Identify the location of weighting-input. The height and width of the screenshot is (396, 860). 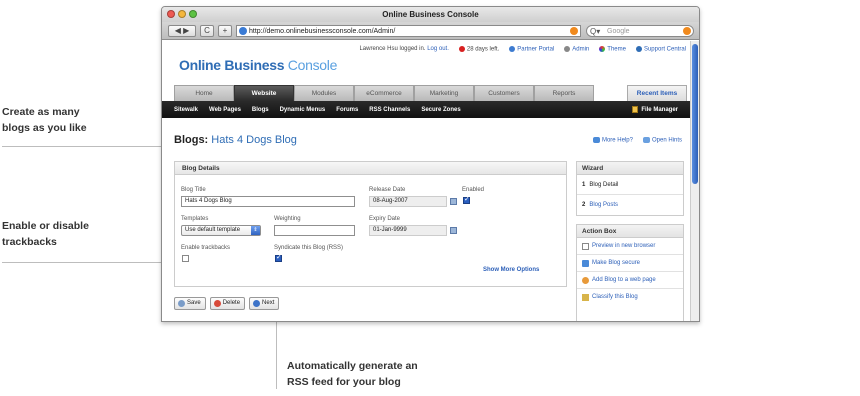
(314, 230).